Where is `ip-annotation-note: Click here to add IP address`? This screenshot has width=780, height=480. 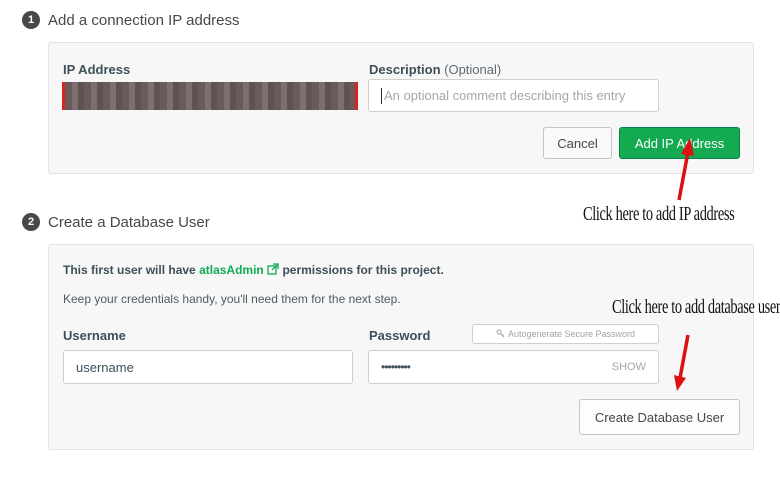 ip-annotation-note: Click here to add IP address is located at coordinates (659, 214).